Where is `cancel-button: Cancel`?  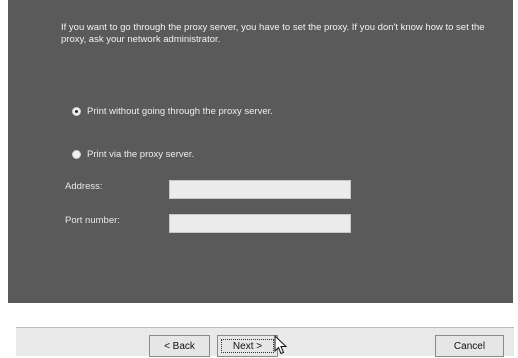
cancel-button: Cancel is located at coordinates (469, 346).